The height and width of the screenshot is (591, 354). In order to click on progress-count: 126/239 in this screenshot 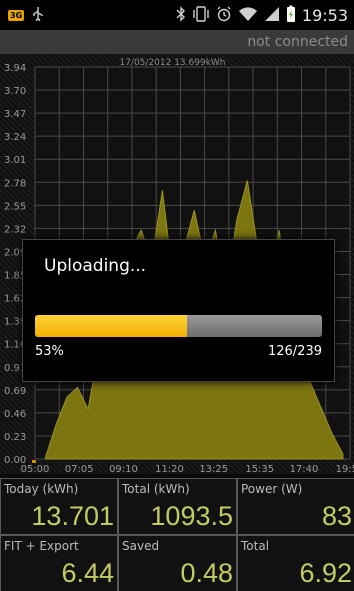, I will do `click(294, 351)`.